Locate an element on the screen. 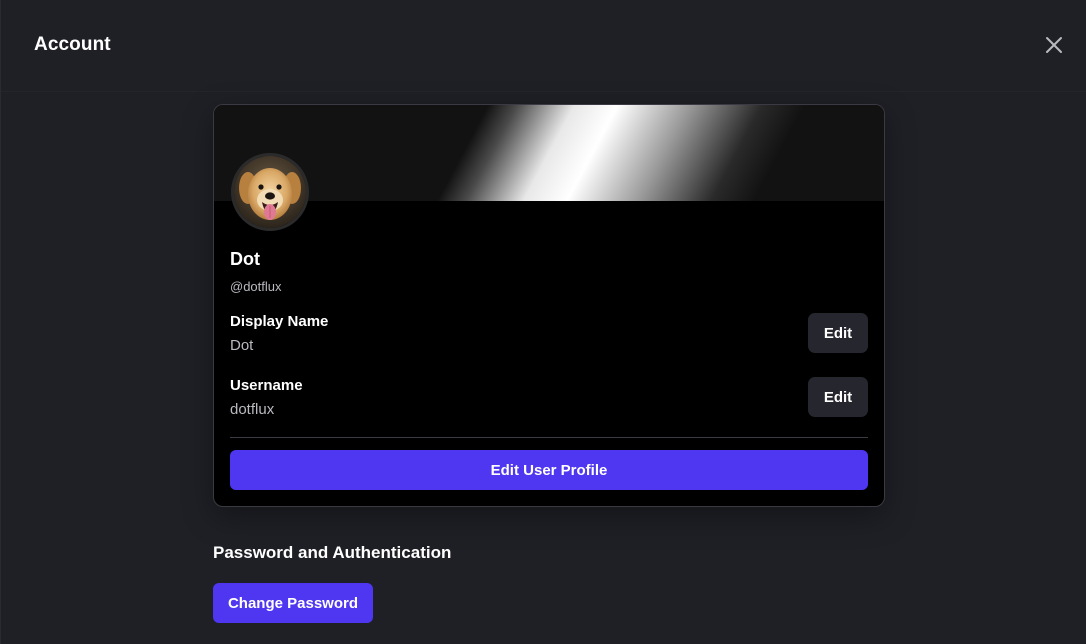 This screenshot has height=644, width=1086. password-section-heading: Password and Authentication is located at coordinates (332, 552).